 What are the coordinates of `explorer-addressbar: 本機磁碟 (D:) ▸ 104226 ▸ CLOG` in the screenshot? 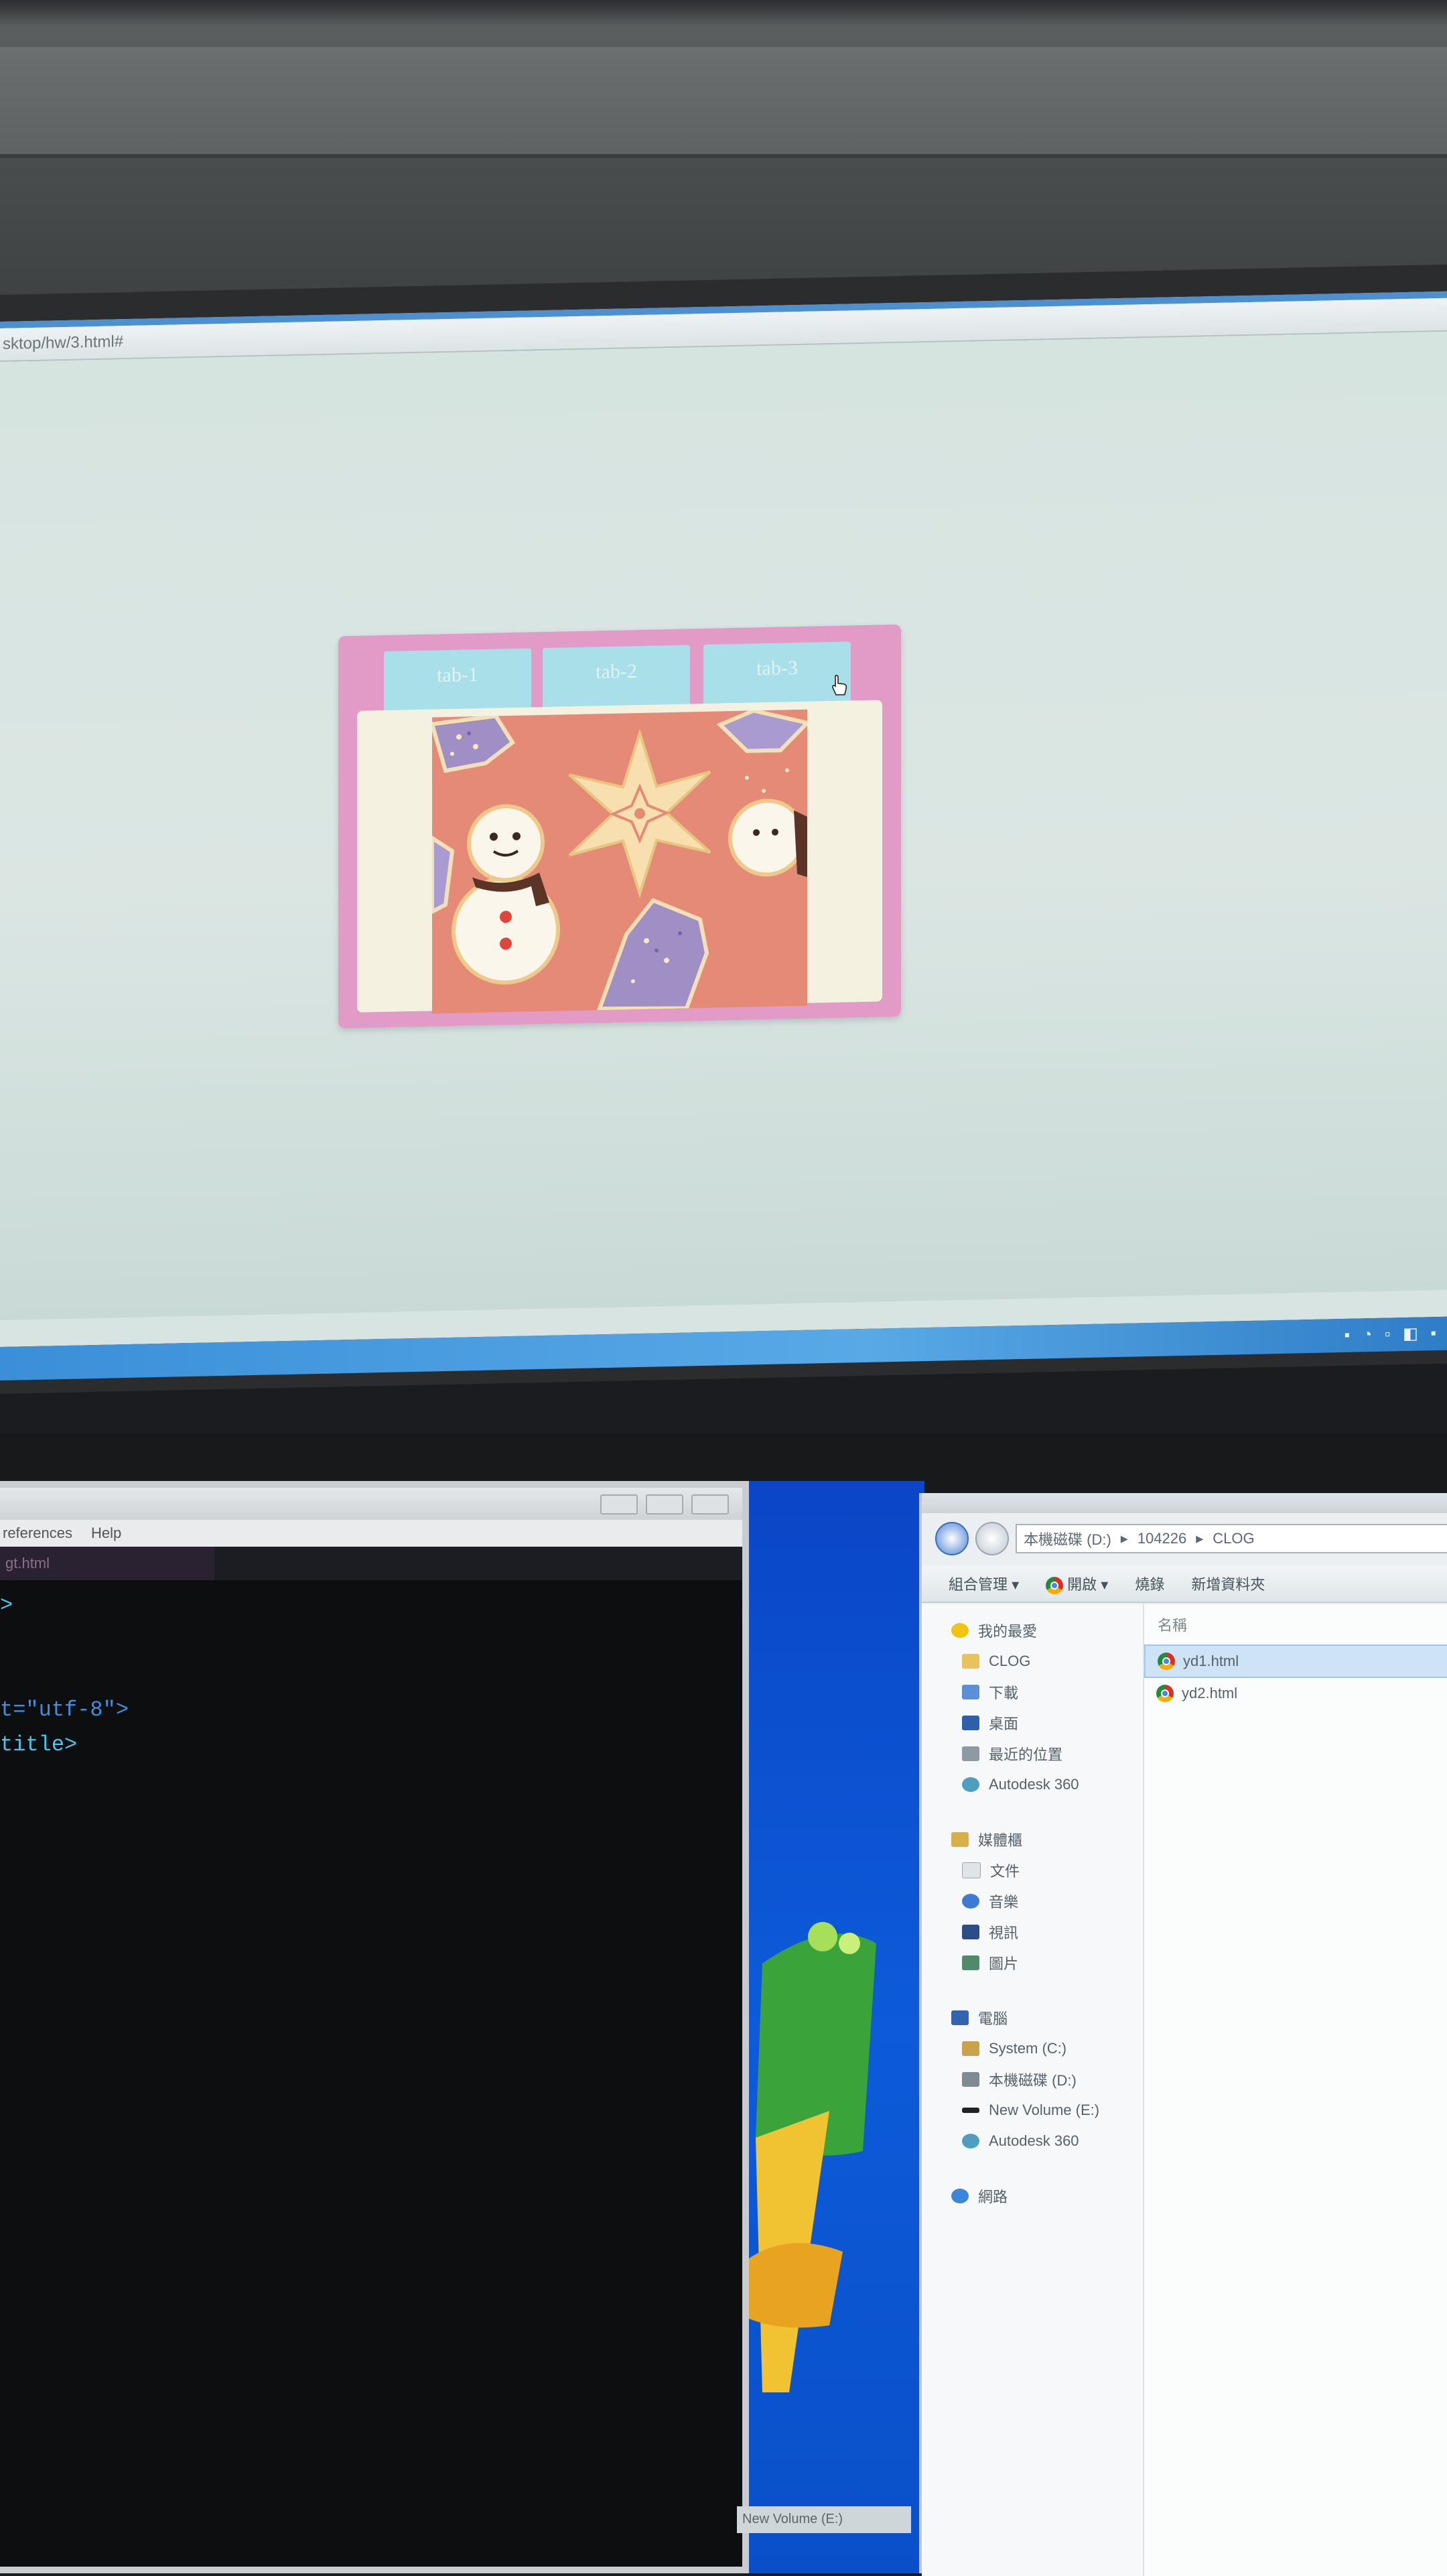 It's located at (1191, 1538).